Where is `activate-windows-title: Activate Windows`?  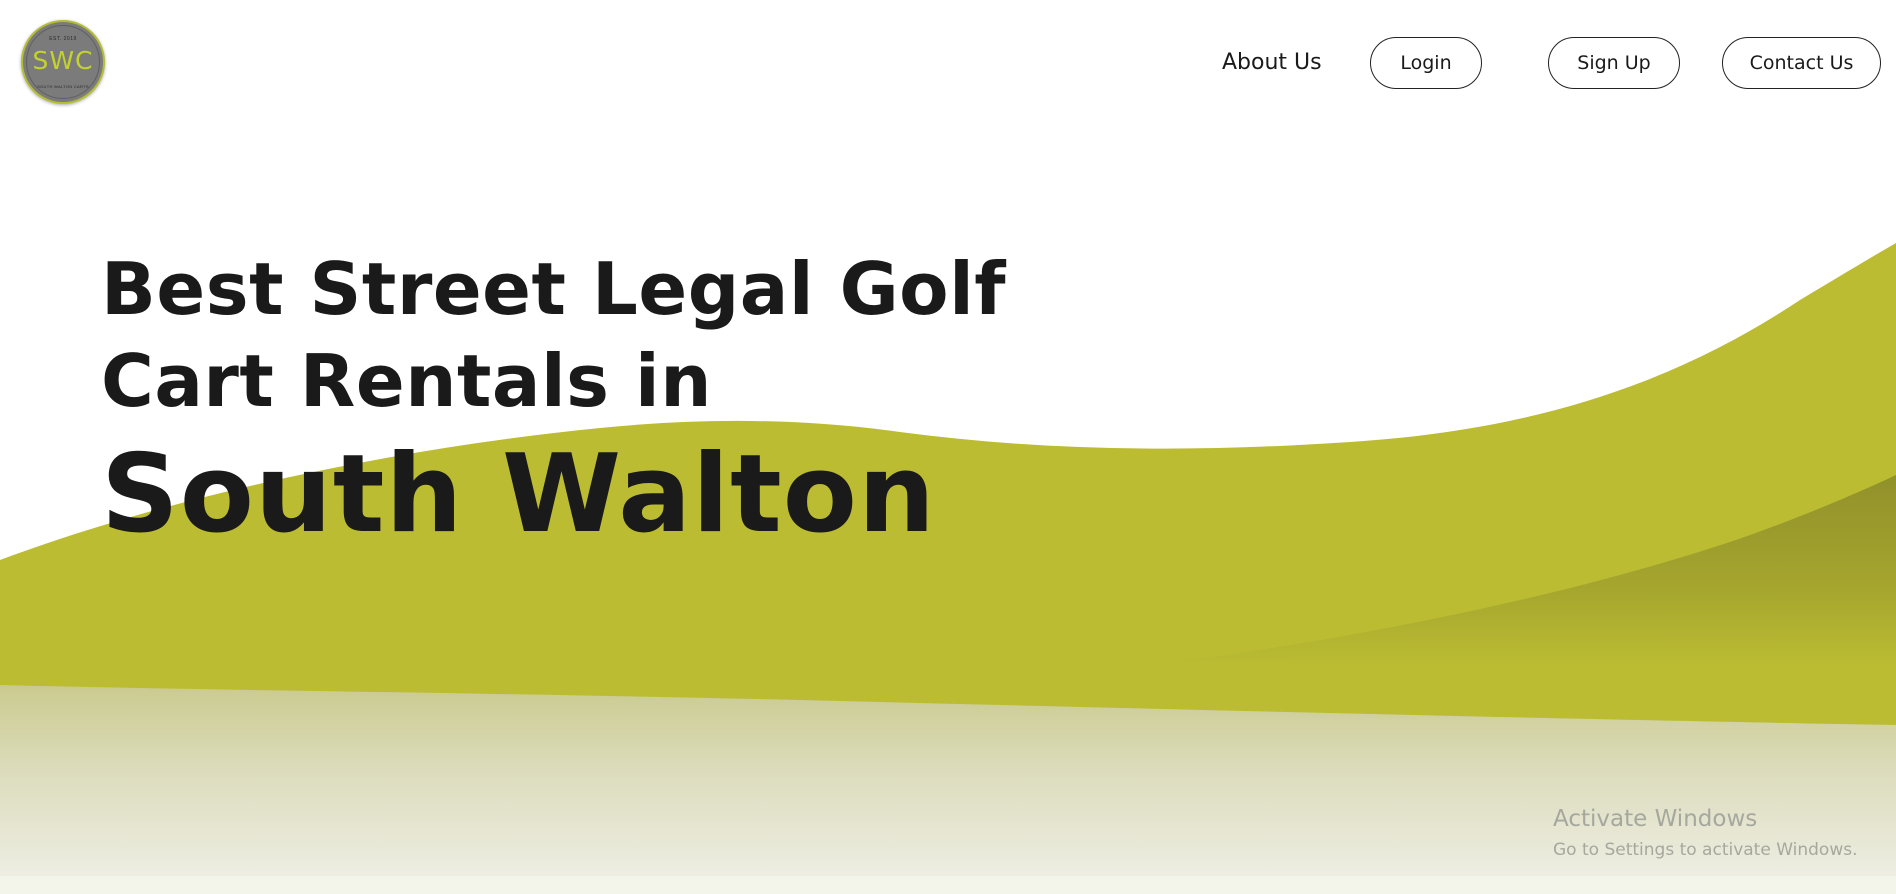
activate-windows-title: Activate Windows is located at coordinates (1655, 819).